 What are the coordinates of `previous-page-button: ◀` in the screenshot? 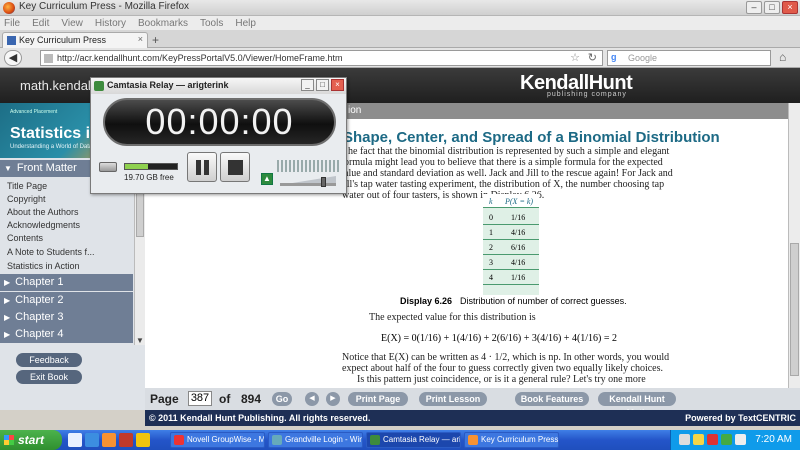 It's located at (312, 399).